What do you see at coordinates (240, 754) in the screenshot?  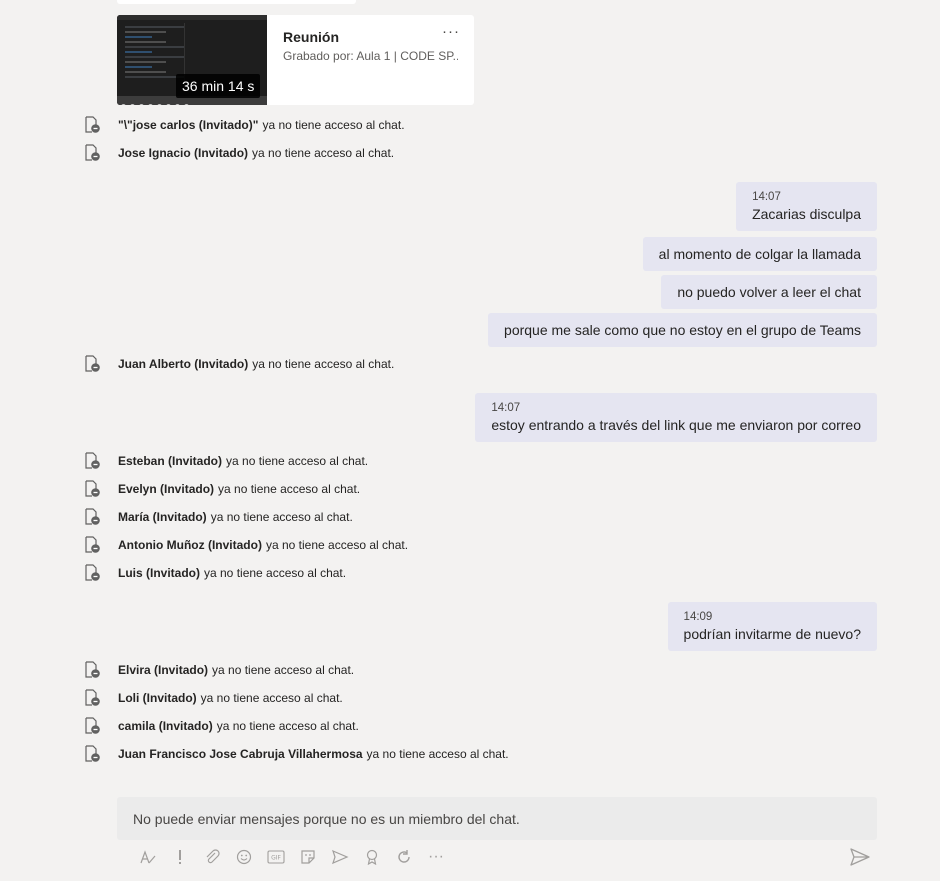 I see `member-name: Juan Francisco Jose Cabruja Villahermosa` at bounding box center [240, 754].